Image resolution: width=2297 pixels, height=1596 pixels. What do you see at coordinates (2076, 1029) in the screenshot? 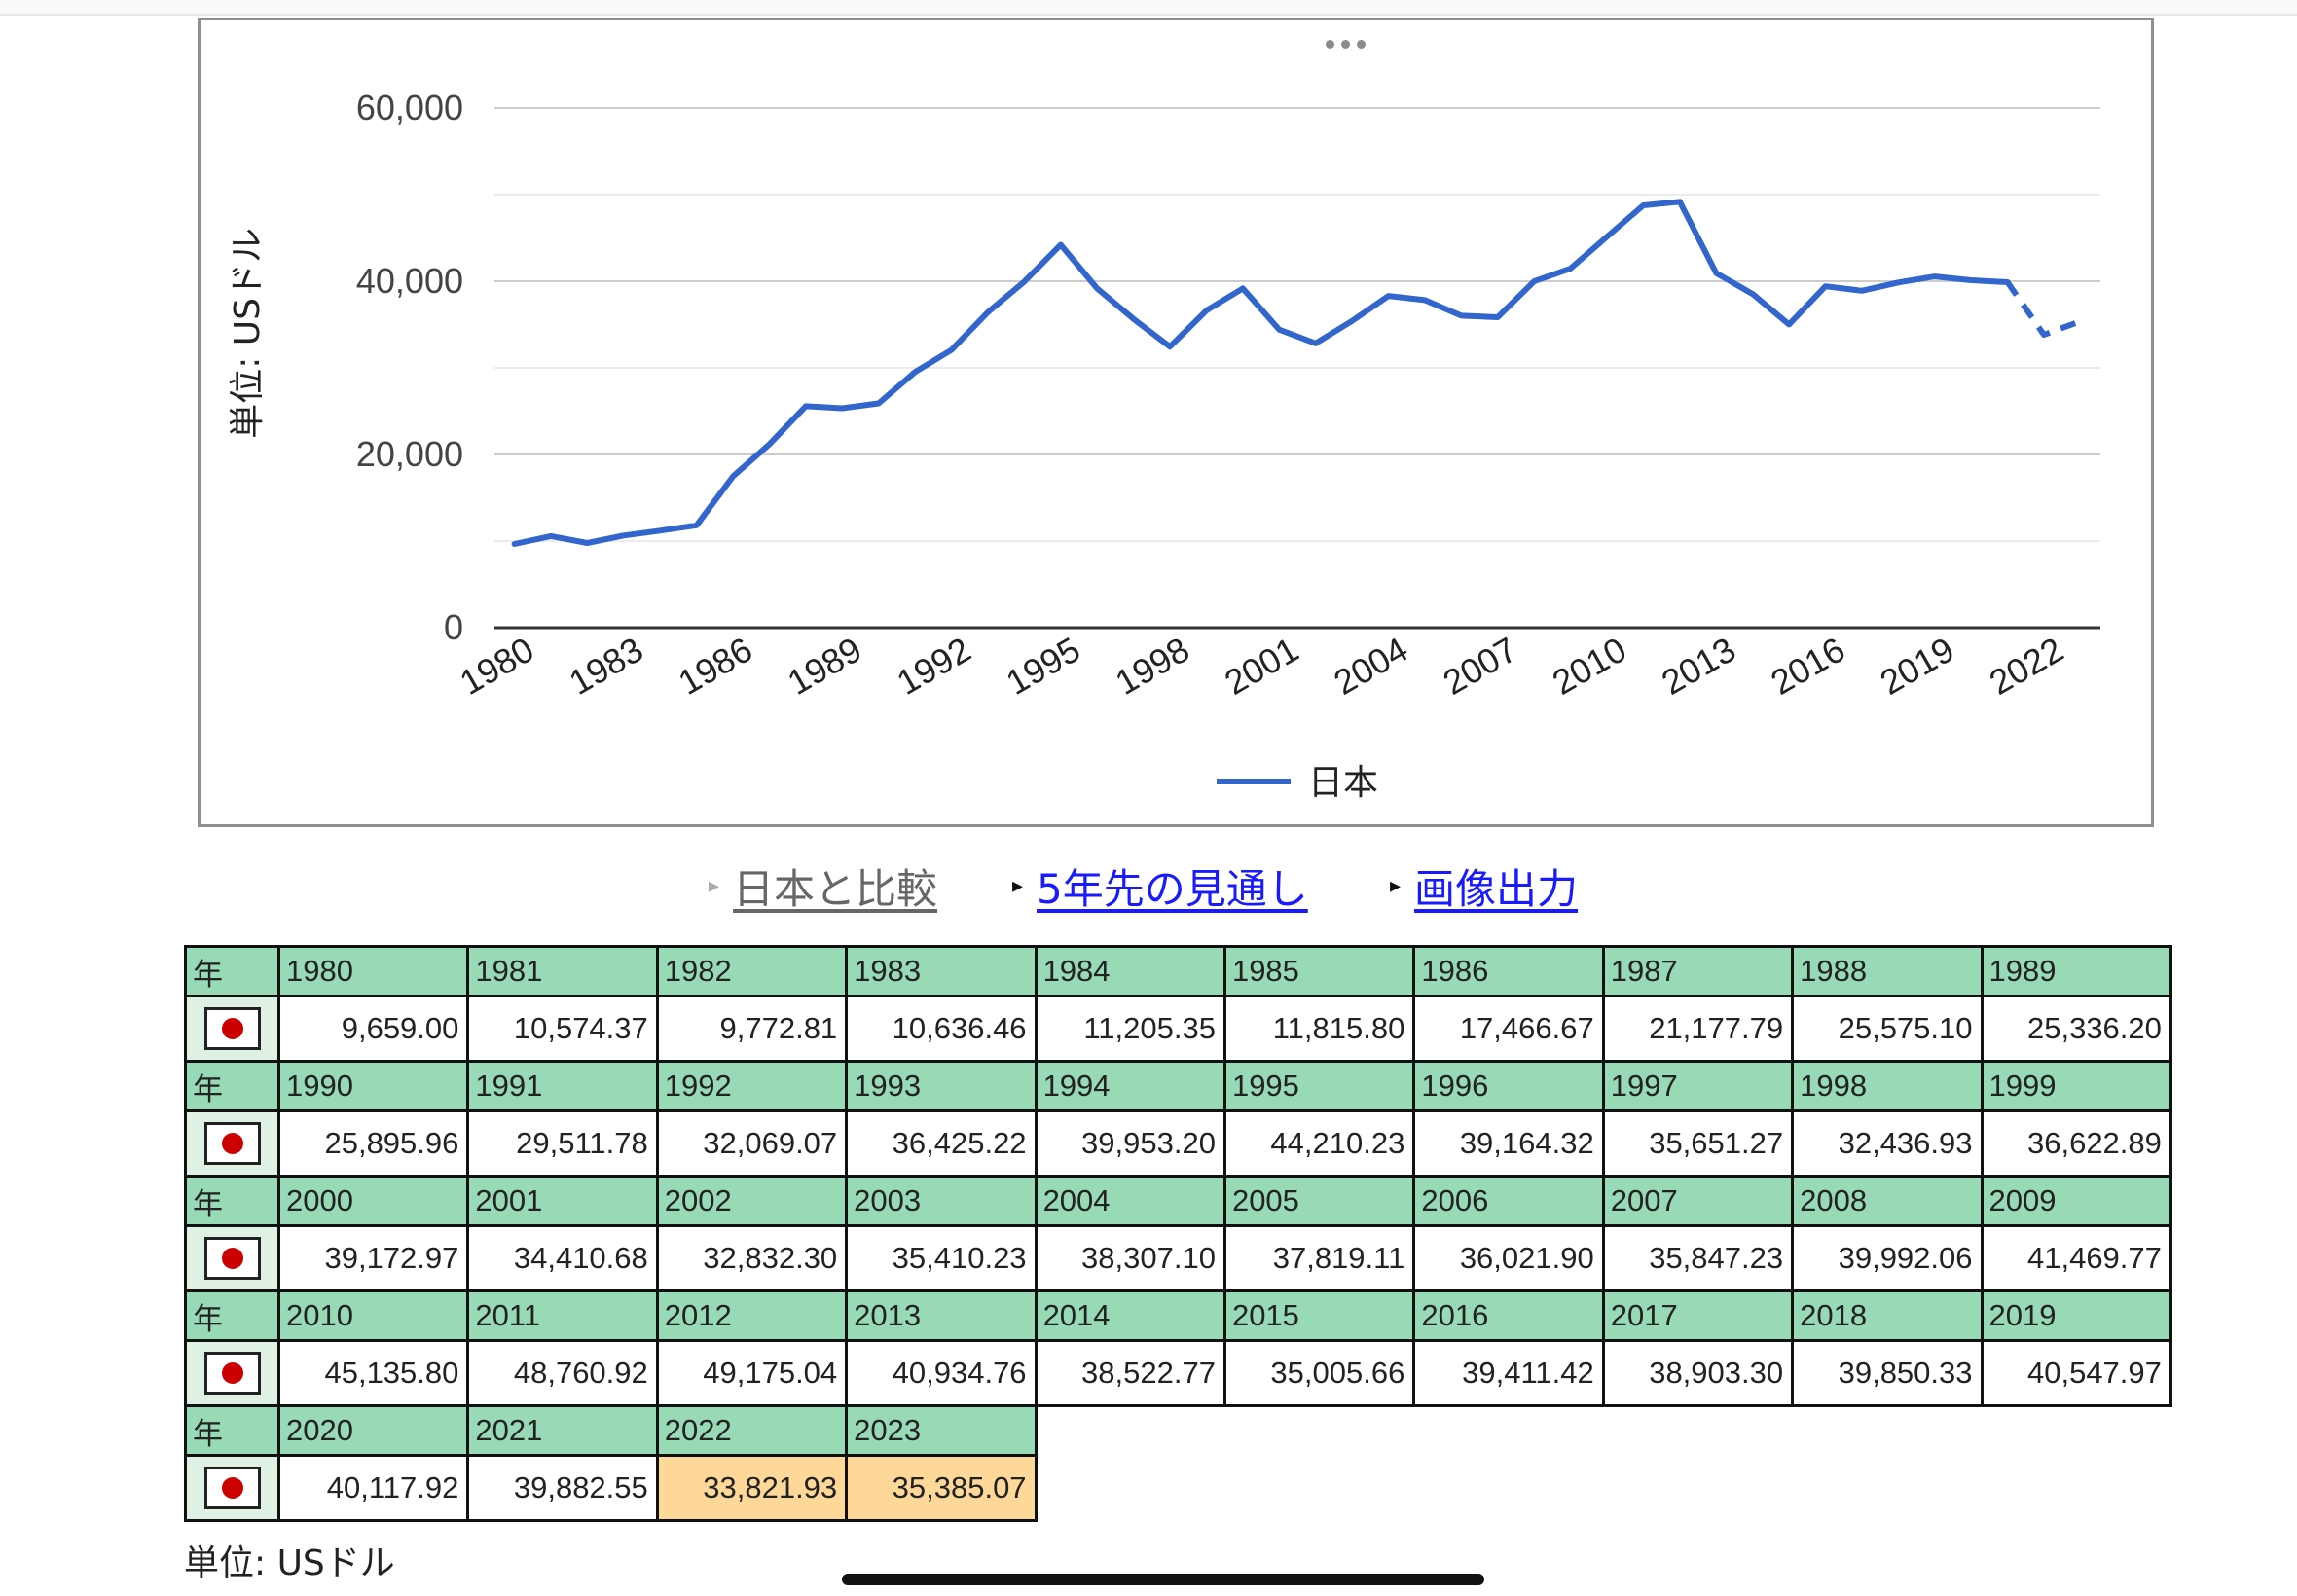
I see `value-cell: 25,336.20` at bounding box center [2076, 1029].